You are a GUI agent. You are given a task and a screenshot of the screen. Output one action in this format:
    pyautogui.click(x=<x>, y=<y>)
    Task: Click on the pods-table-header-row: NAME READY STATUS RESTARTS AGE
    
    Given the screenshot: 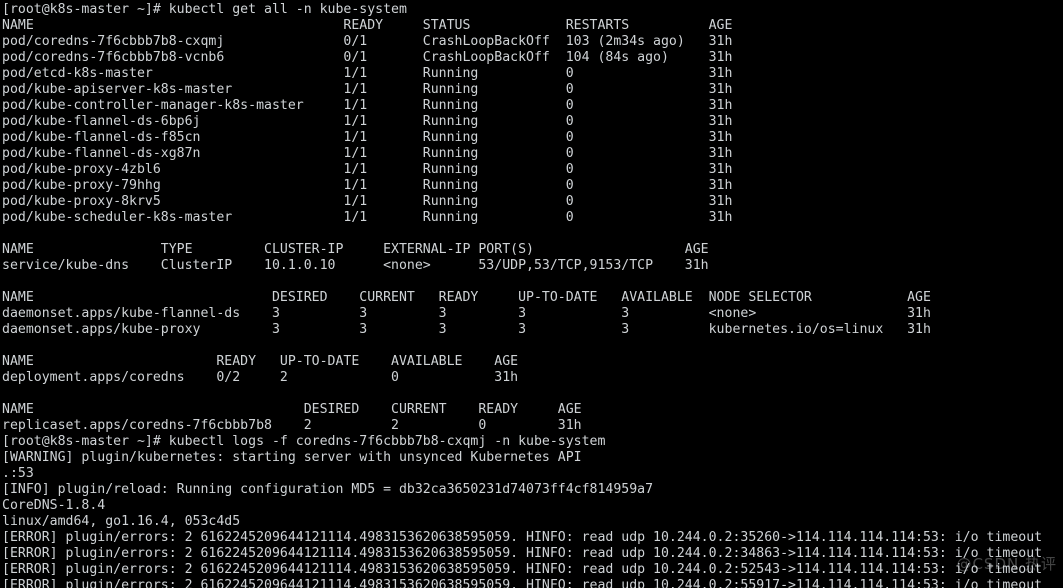 What is the action you would take?
    pyautogui.click(x=367, y=25)
    